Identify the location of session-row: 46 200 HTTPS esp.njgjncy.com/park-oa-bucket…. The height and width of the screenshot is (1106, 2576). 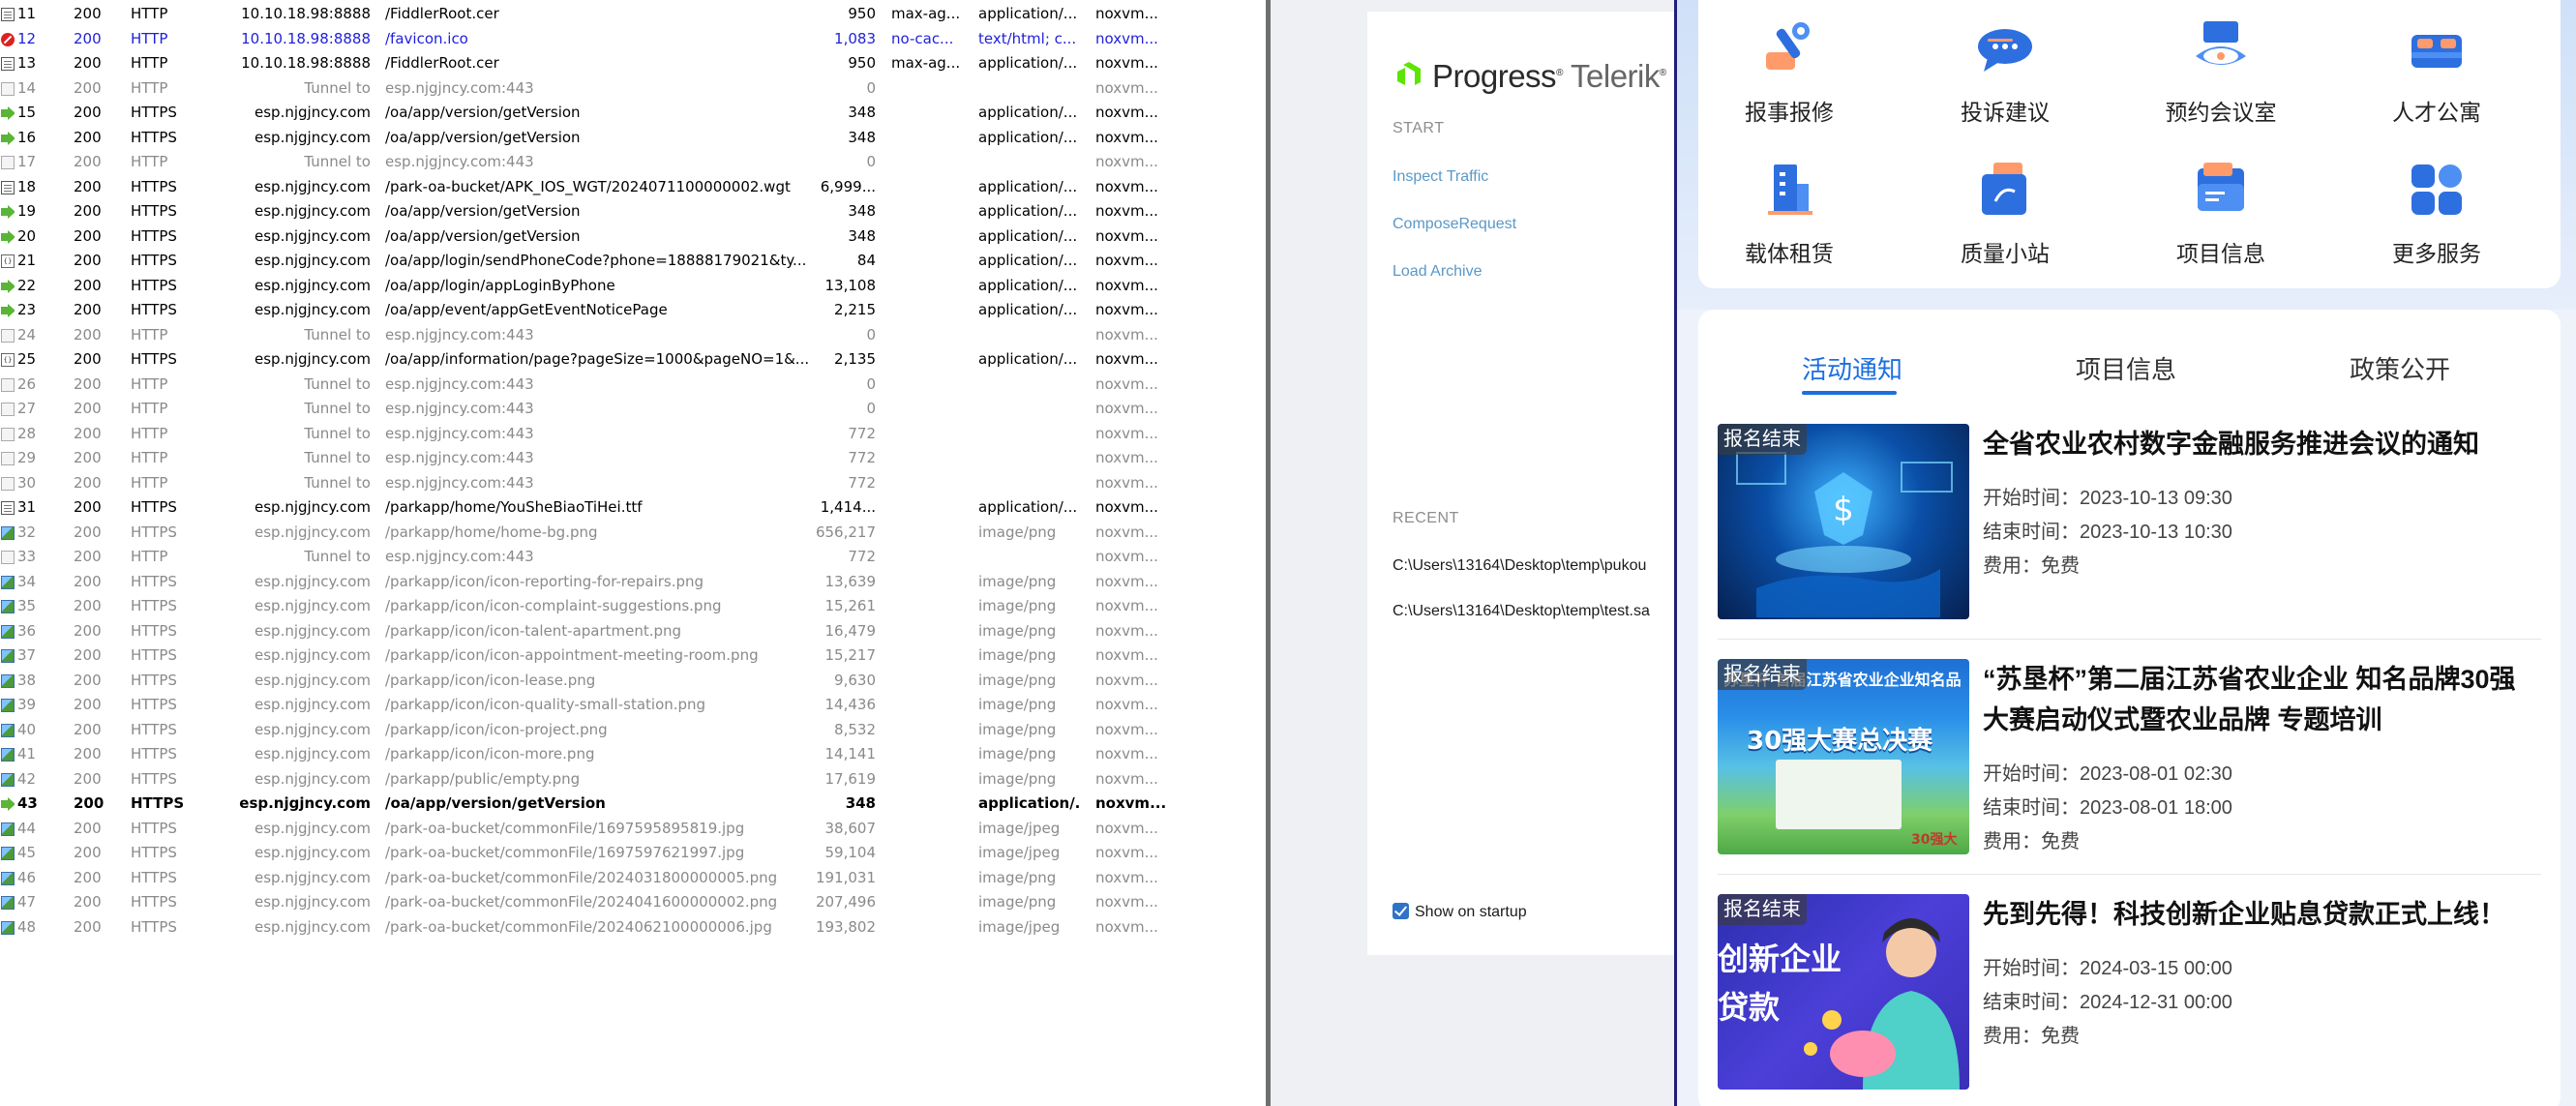
(633, 878).